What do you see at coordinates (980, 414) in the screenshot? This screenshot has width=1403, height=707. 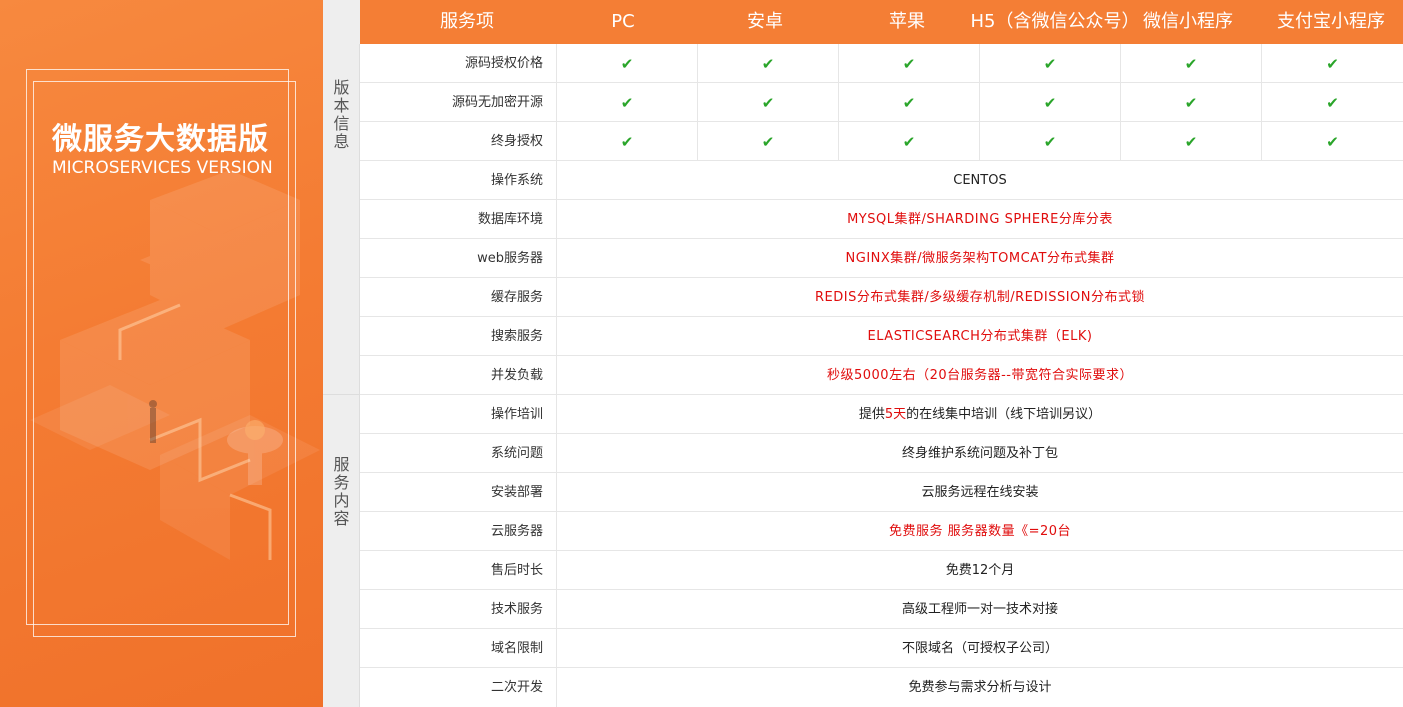 I see `row-value: 提供5天的在线集中培训（线下培训另议）` at bounding box center [980, 414].